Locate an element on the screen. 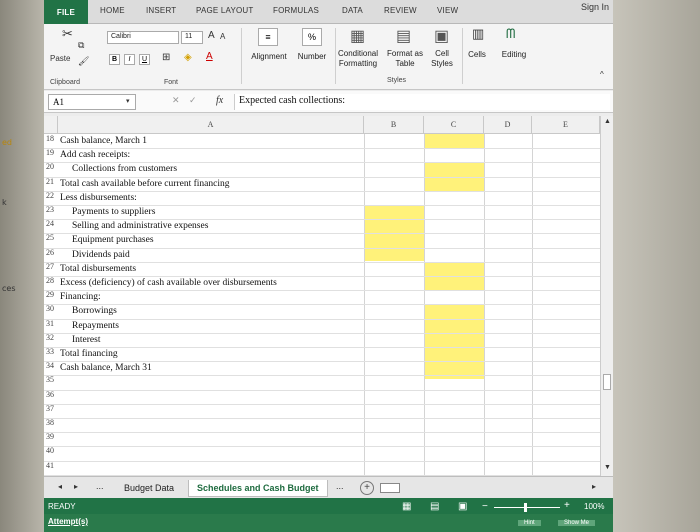  column-header-b: B is located at coordinates (394, 125).